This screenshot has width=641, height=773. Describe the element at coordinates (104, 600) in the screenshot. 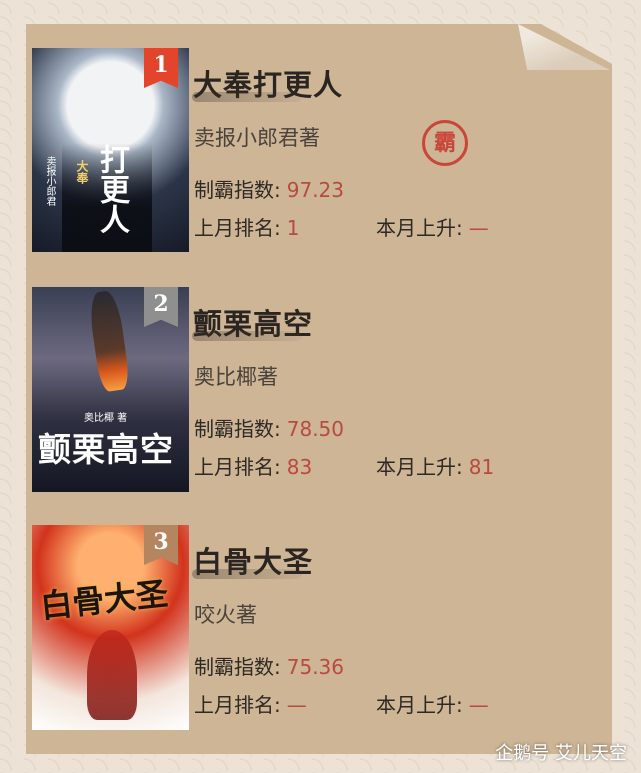

I see `cover-title: 白骨大圣` at that location.